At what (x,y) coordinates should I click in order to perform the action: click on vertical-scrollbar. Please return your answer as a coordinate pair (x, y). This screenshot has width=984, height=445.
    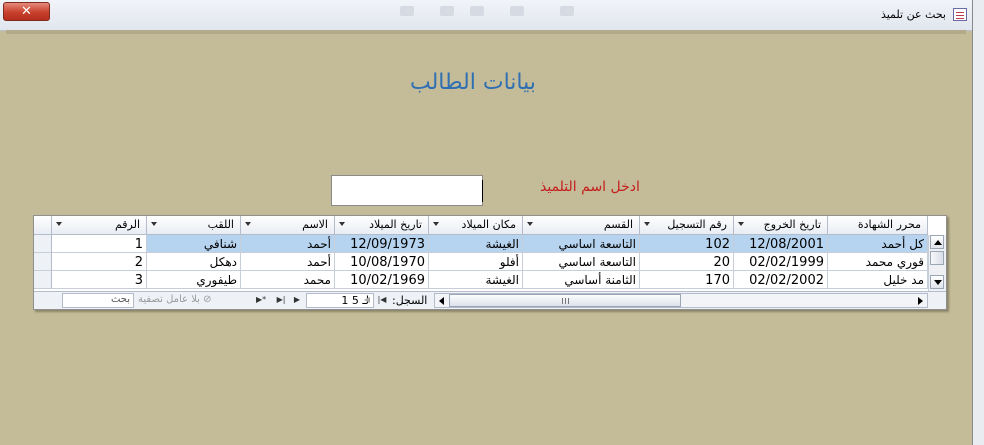
    Looking at the image, I should click on (937, 263).